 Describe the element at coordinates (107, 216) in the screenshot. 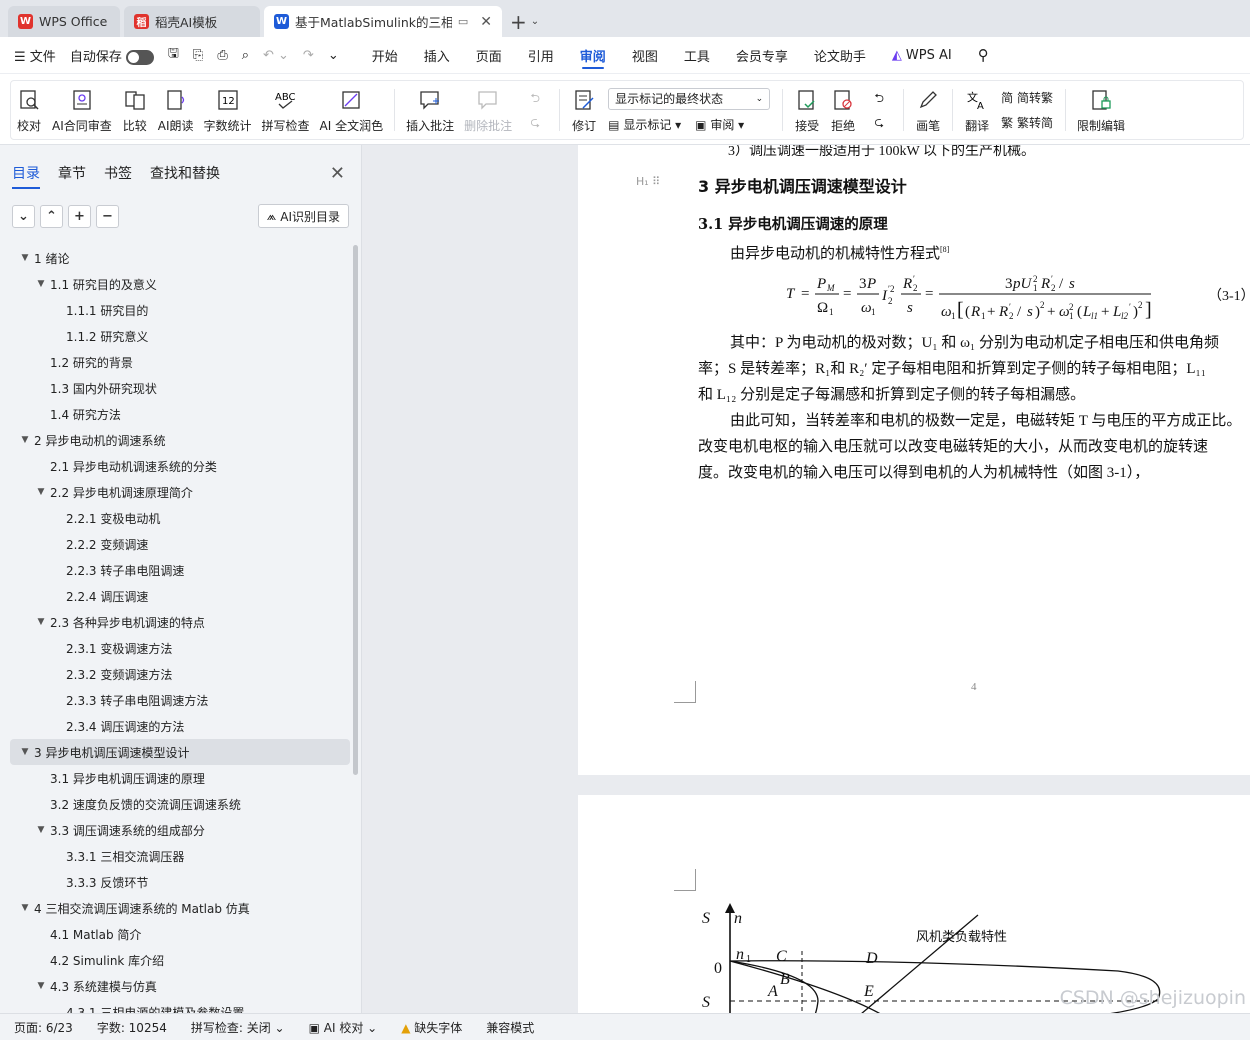

I see `remove-heading-button: −` at that location.